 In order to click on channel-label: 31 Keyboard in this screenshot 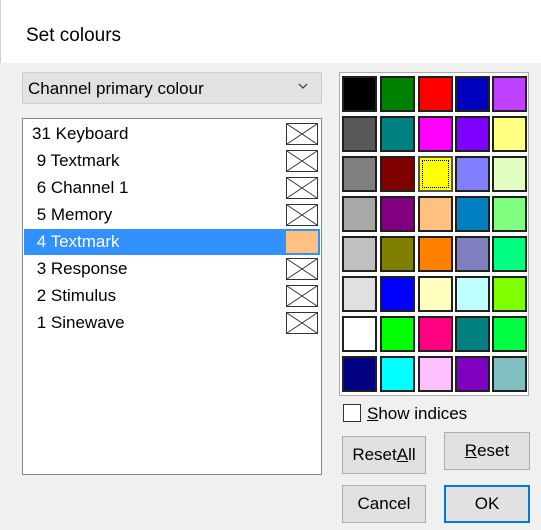, I will do `click(80, 133)`.